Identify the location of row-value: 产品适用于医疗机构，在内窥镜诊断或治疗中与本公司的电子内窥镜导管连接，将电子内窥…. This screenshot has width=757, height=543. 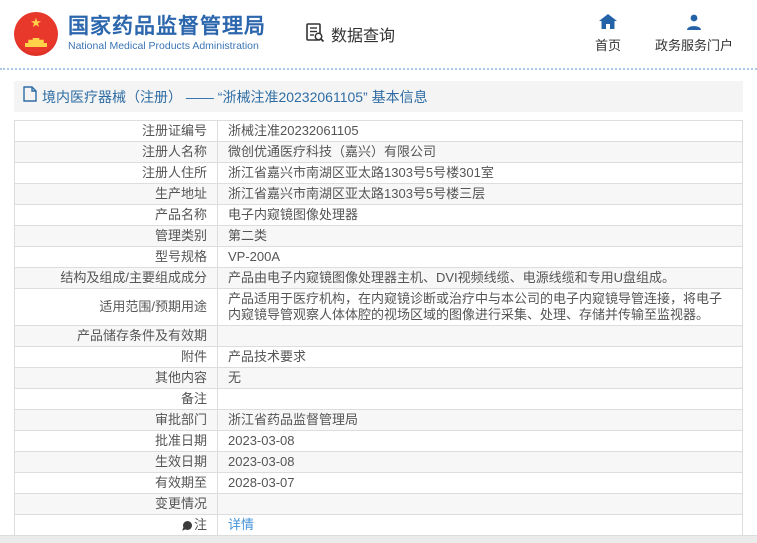
(480, 307).